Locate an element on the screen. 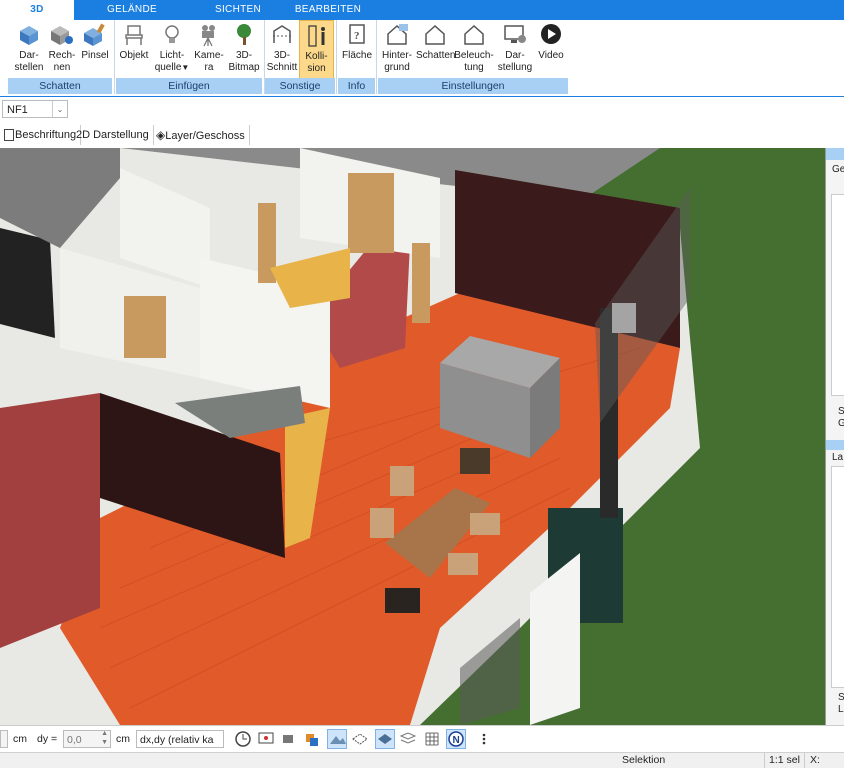 The image size is (844, 768). rechnen-label-1: Rech- is located at coordinates (62, 55).